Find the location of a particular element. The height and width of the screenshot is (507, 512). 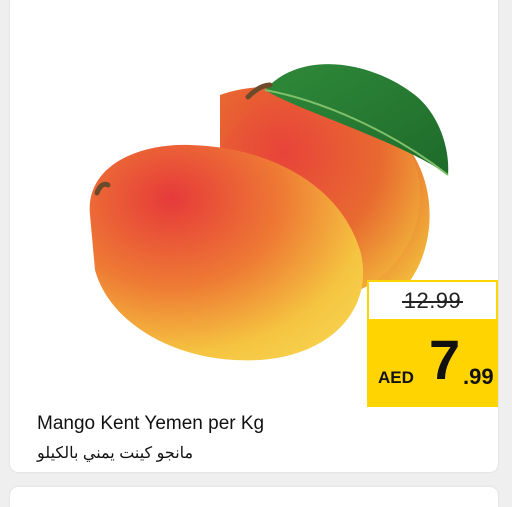

old-price-box: 12.99 is located at coordinates (432, 300).